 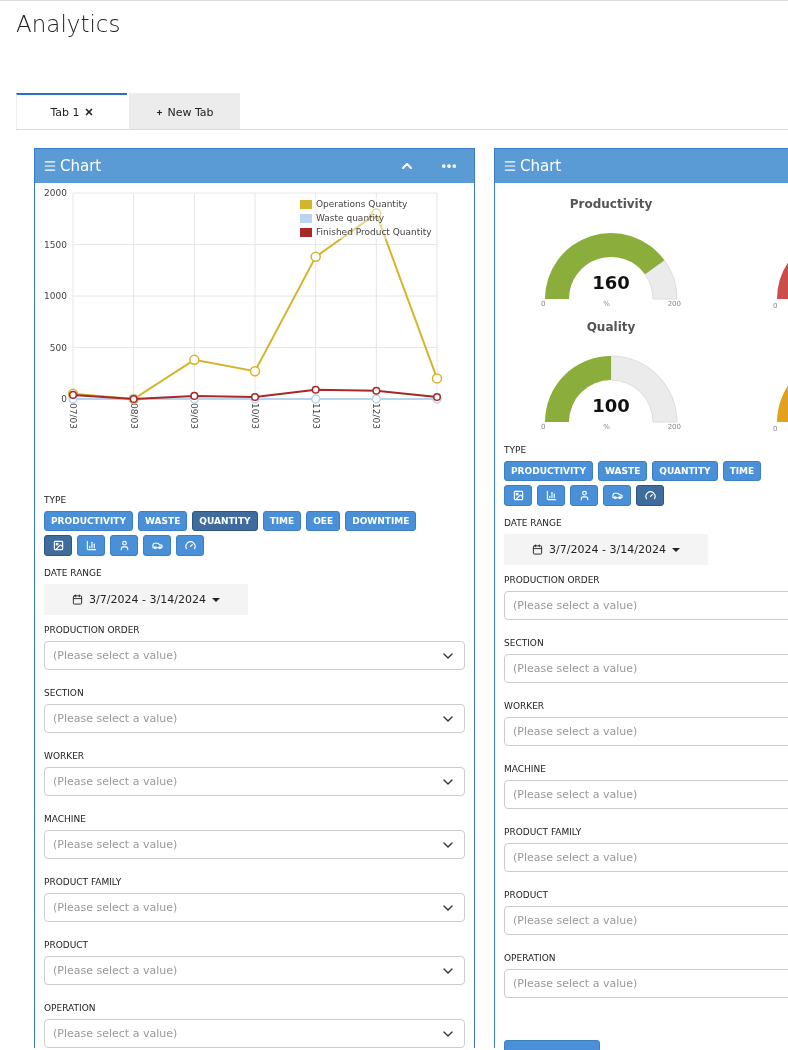 What do you see at coordinates (611, 205) in the screenshot?
I see `gauge-title: Productivity` at bounding box center [611, 205].